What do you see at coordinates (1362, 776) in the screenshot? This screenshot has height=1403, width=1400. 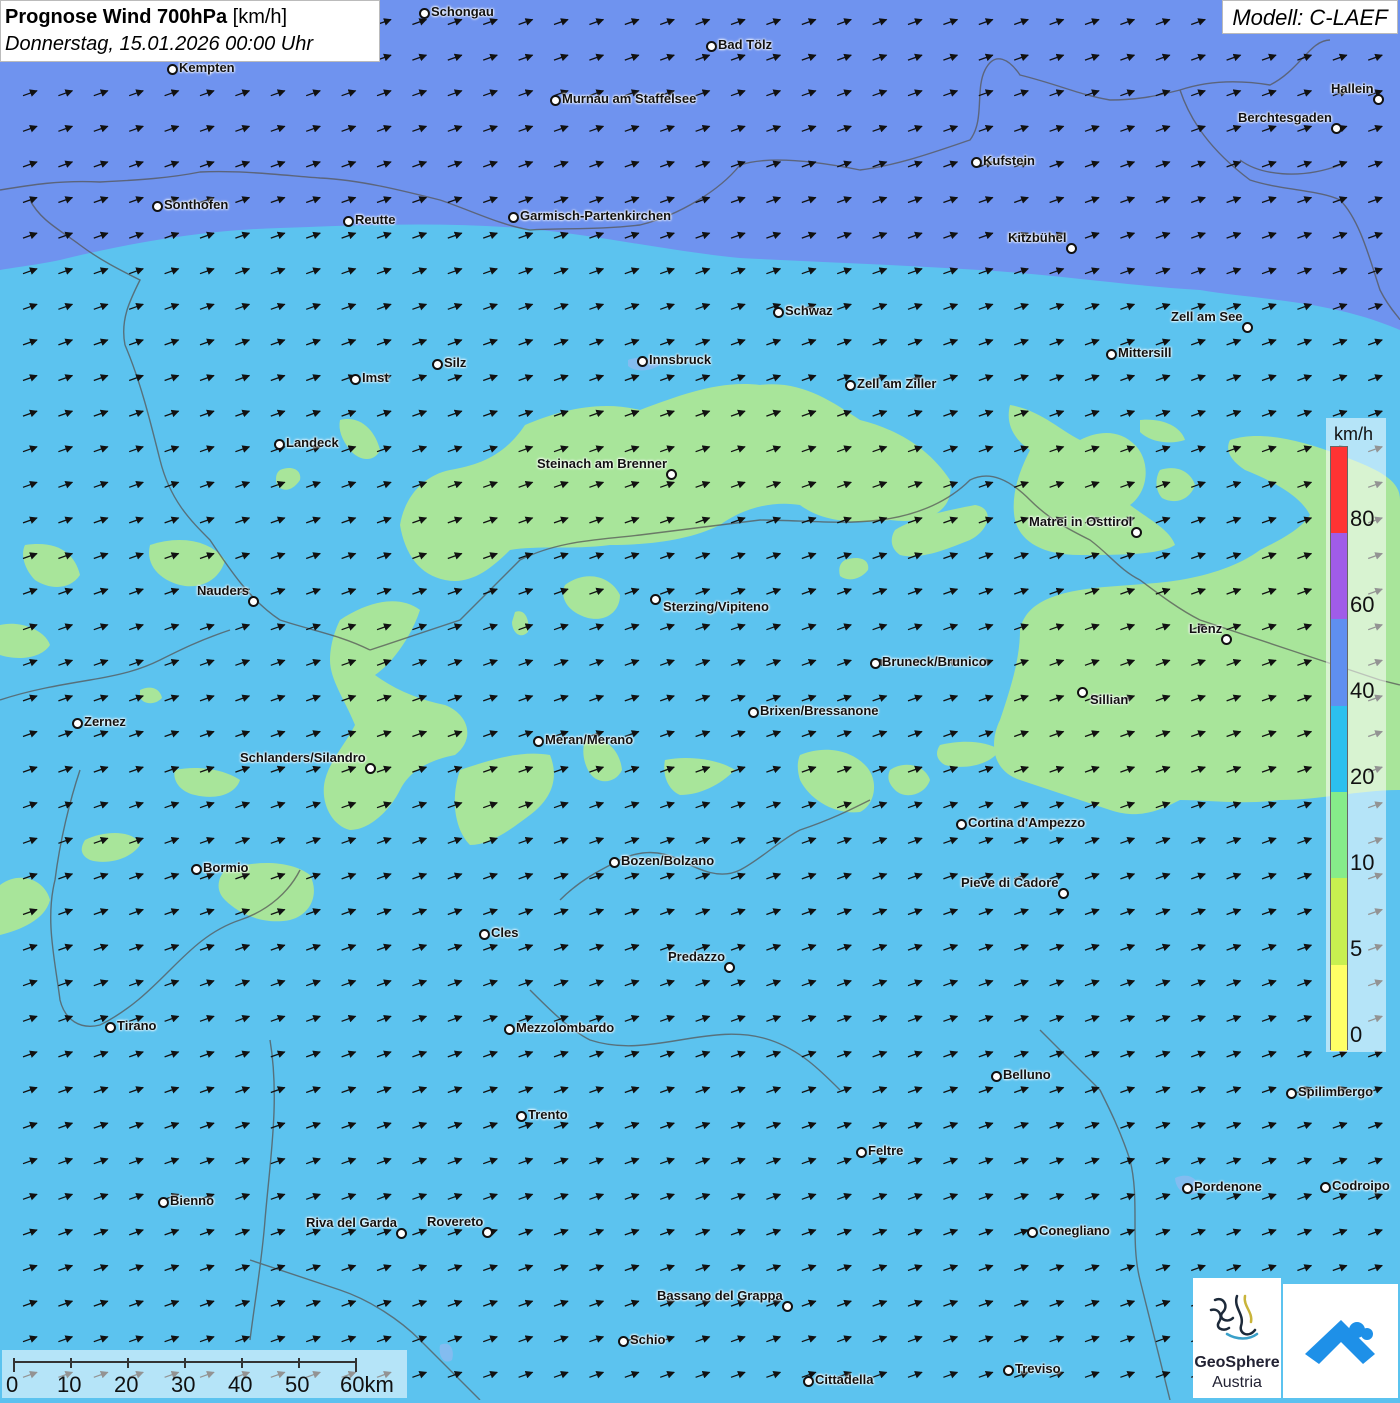 I see `legend-tick-label: 20` at bounding box center [1362, 776].